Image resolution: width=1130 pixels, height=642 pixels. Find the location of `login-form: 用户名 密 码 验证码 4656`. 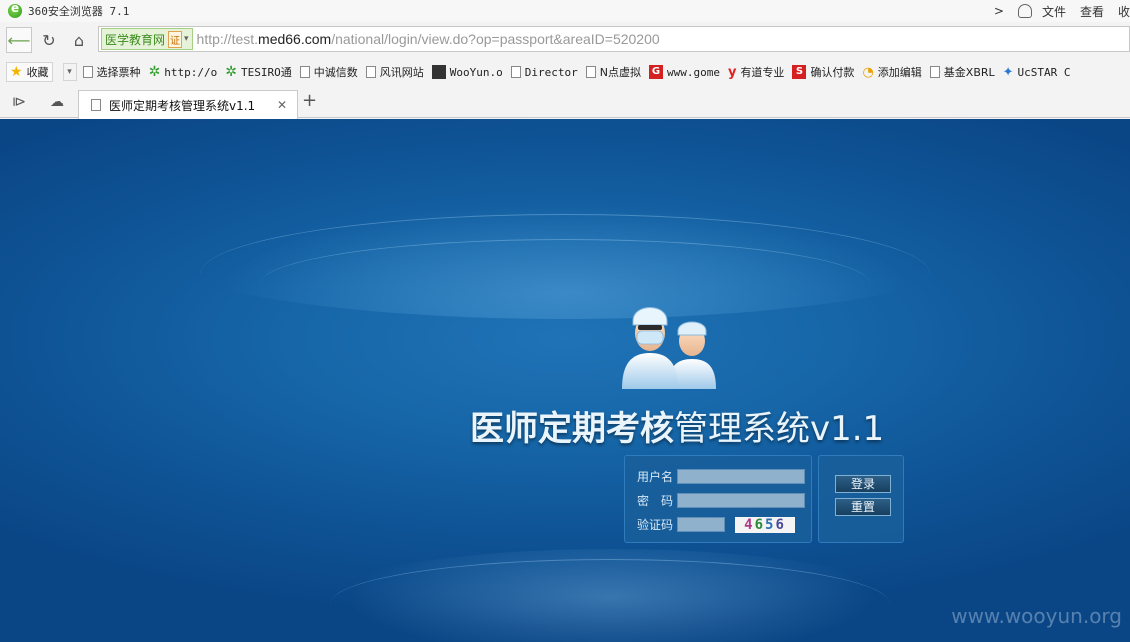

login-form: 用户名 密 码 验证码 4656 is located at coordinates (718, 499).